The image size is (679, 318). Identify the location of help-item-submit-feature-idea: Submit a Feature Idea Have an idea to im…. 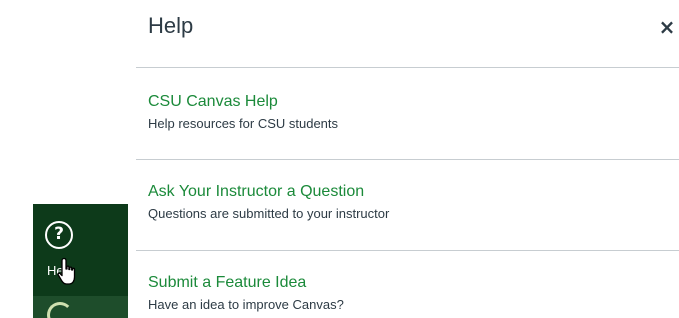
(408, 295).